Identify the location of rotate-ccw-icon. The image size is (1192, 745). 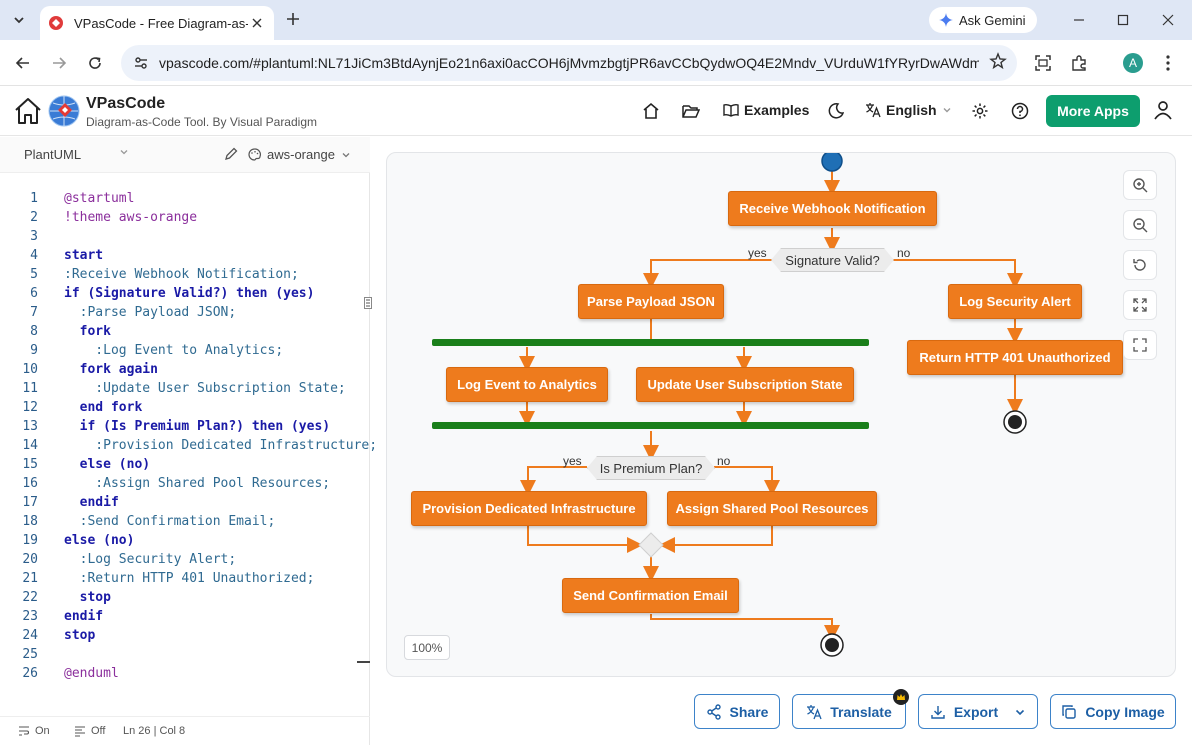
(1139, 265).